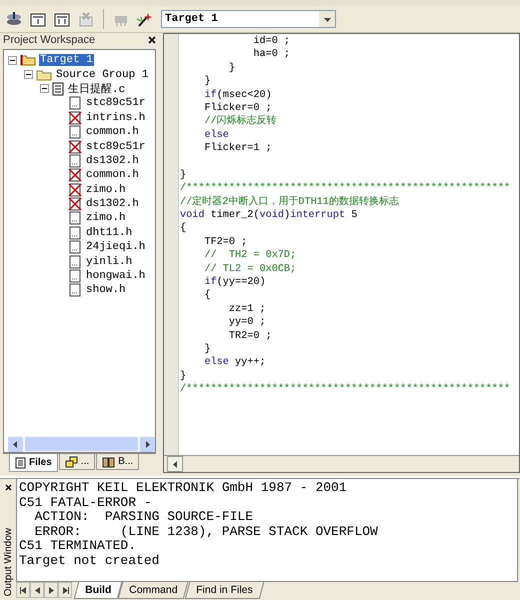  What do you see at coordinates (44, 74) in the screenshot?
I see `folder-icon` at bounding box center [44, 74].